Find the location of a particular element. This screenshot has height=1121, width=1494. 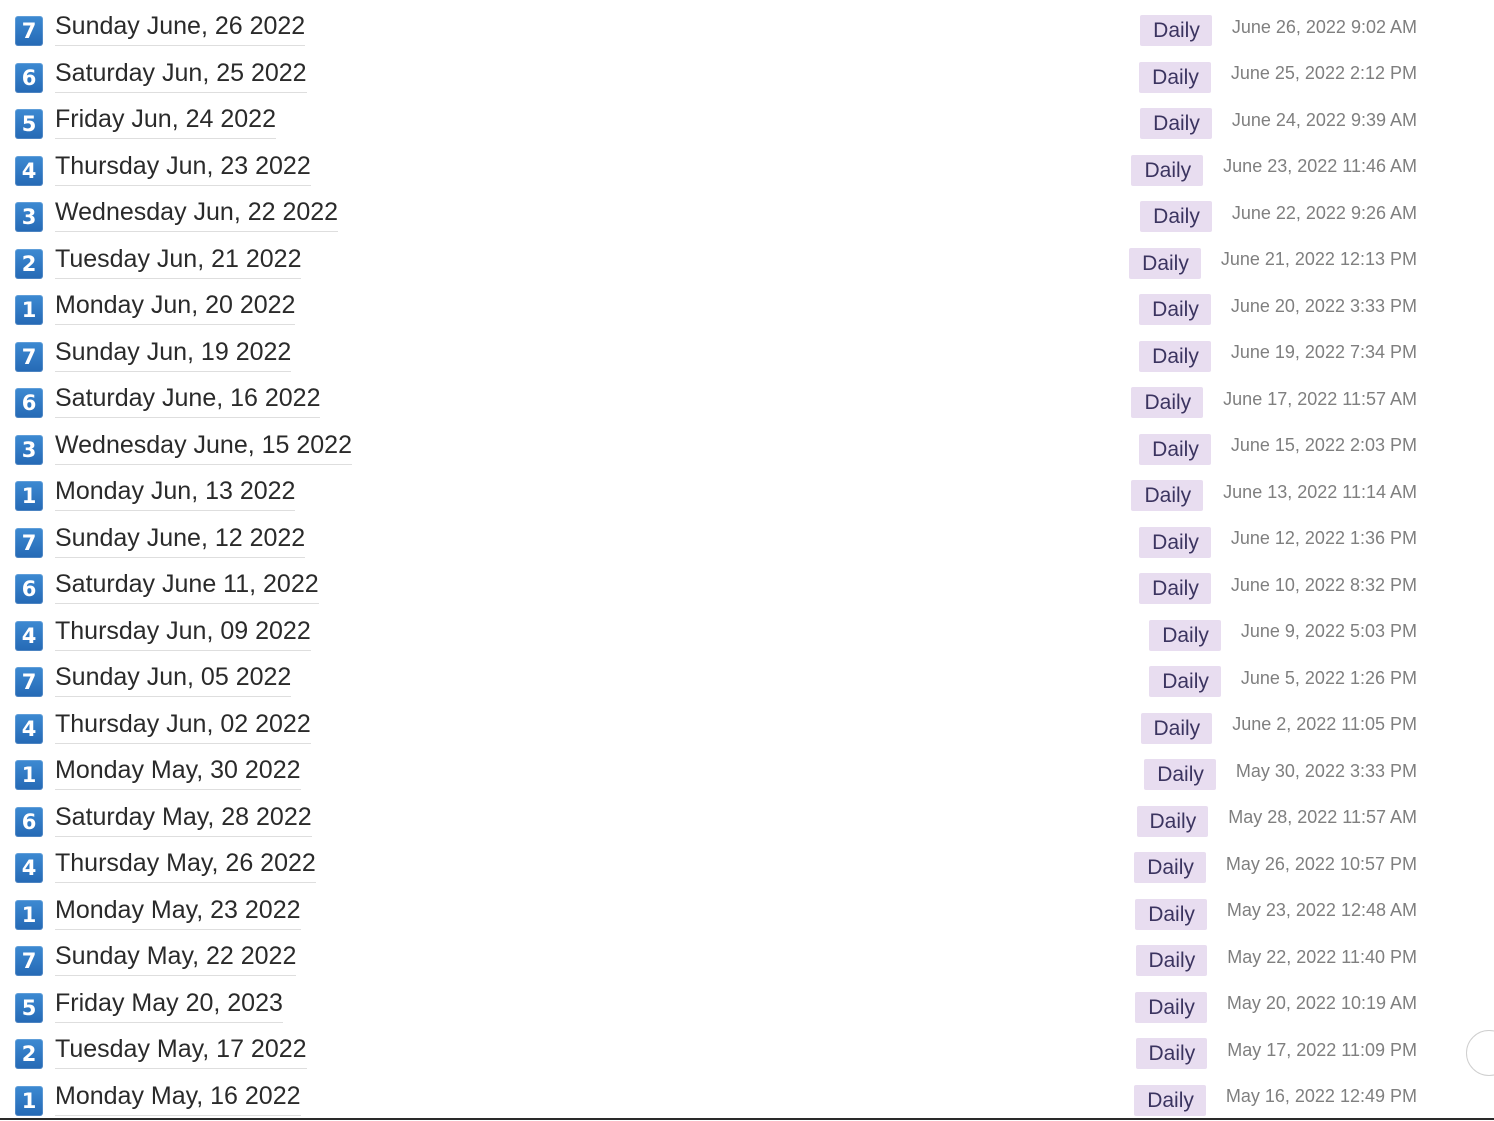

entry-timestamp: June 15, 2022 2:03 PM is located at coordinates (1324, 445).